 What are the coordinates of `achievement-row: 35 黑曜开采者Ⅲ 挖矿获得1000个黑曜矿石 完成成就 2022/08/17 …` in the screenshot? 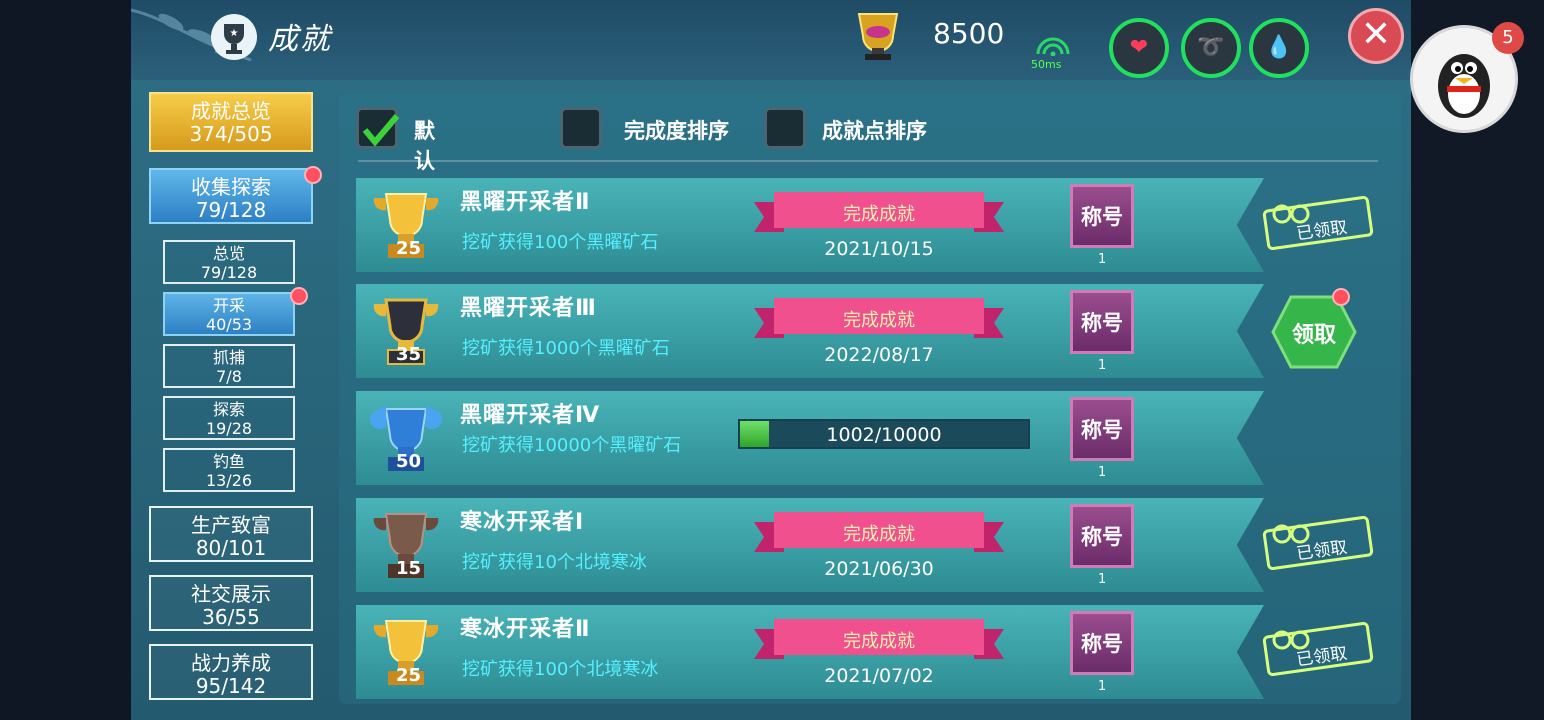 It's located at (810, 331).